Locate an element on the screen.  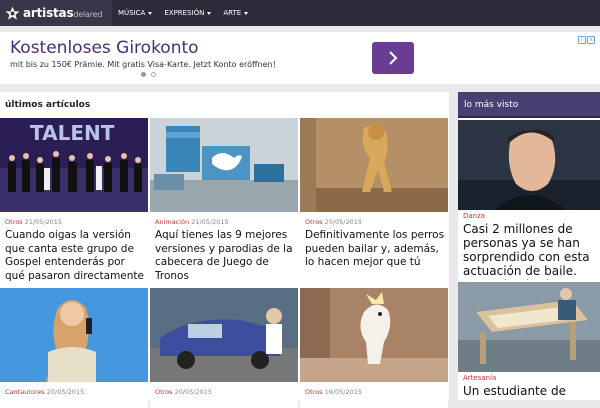
item-title: Un estudiante de is located at coordinates (530, 392).